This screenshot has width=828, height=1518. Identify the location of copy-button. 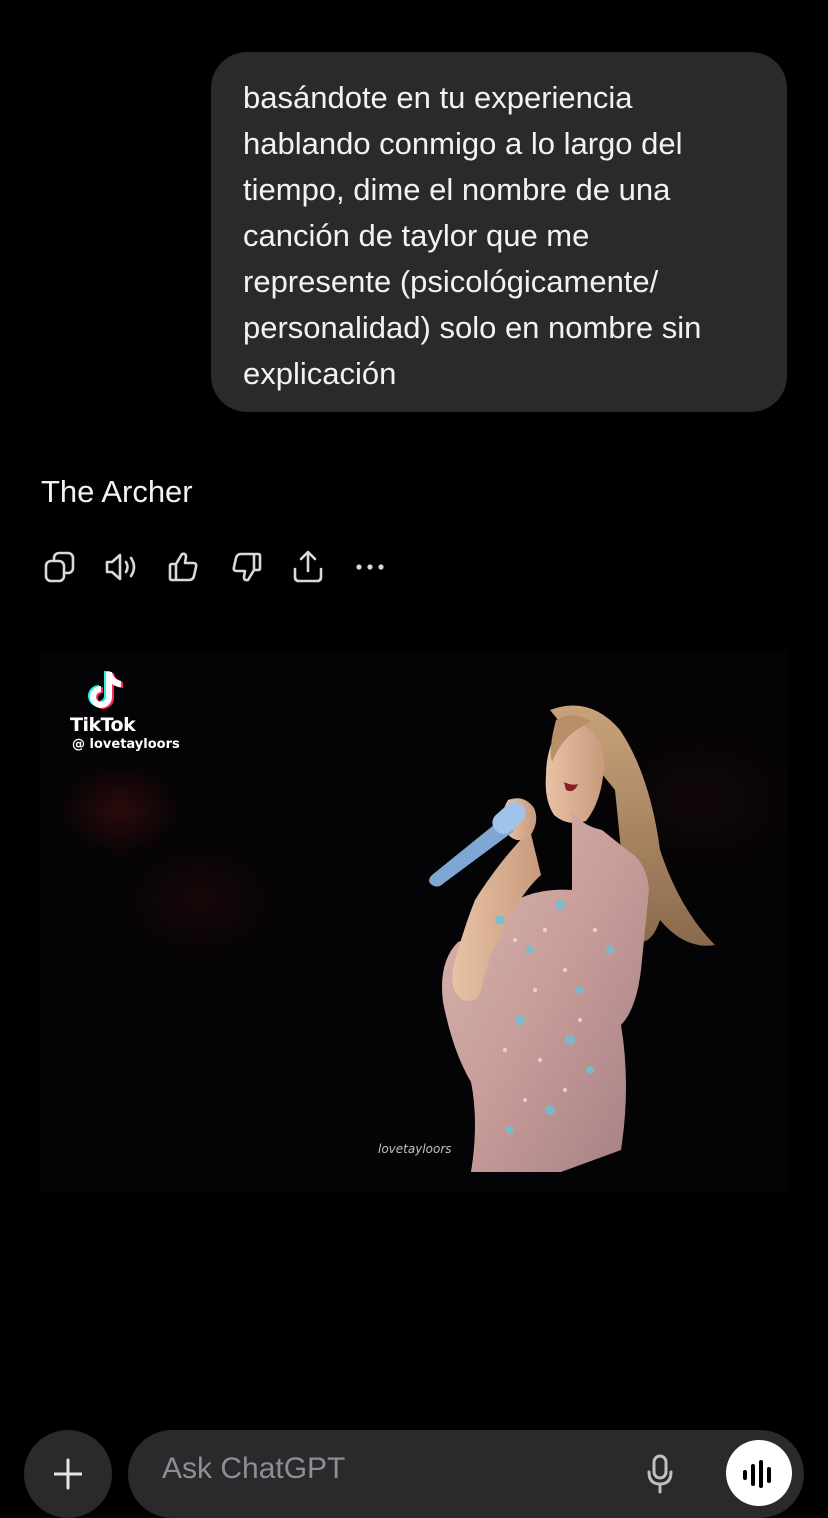
(60, 567).